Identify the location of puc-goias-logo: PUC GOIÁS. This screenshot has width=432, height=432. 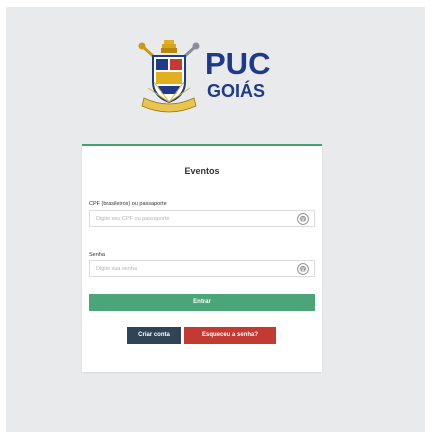
(209, 77).